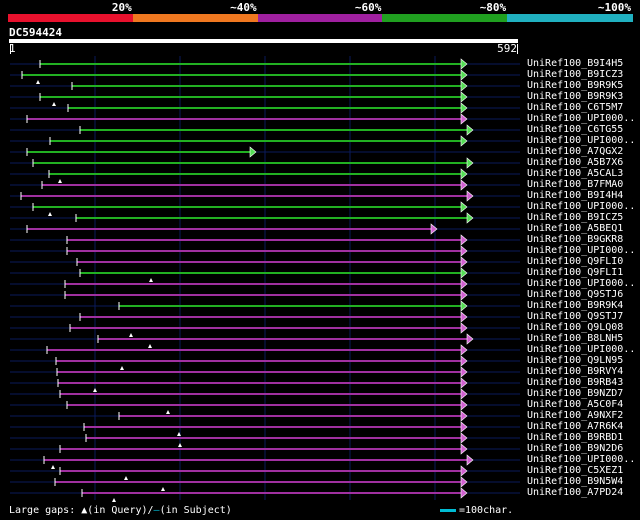 Image resolution: width=640 pixels, height=520 pixels. I want to click on hit-label: UniRef100_B9I4H5, so click(575, 63).